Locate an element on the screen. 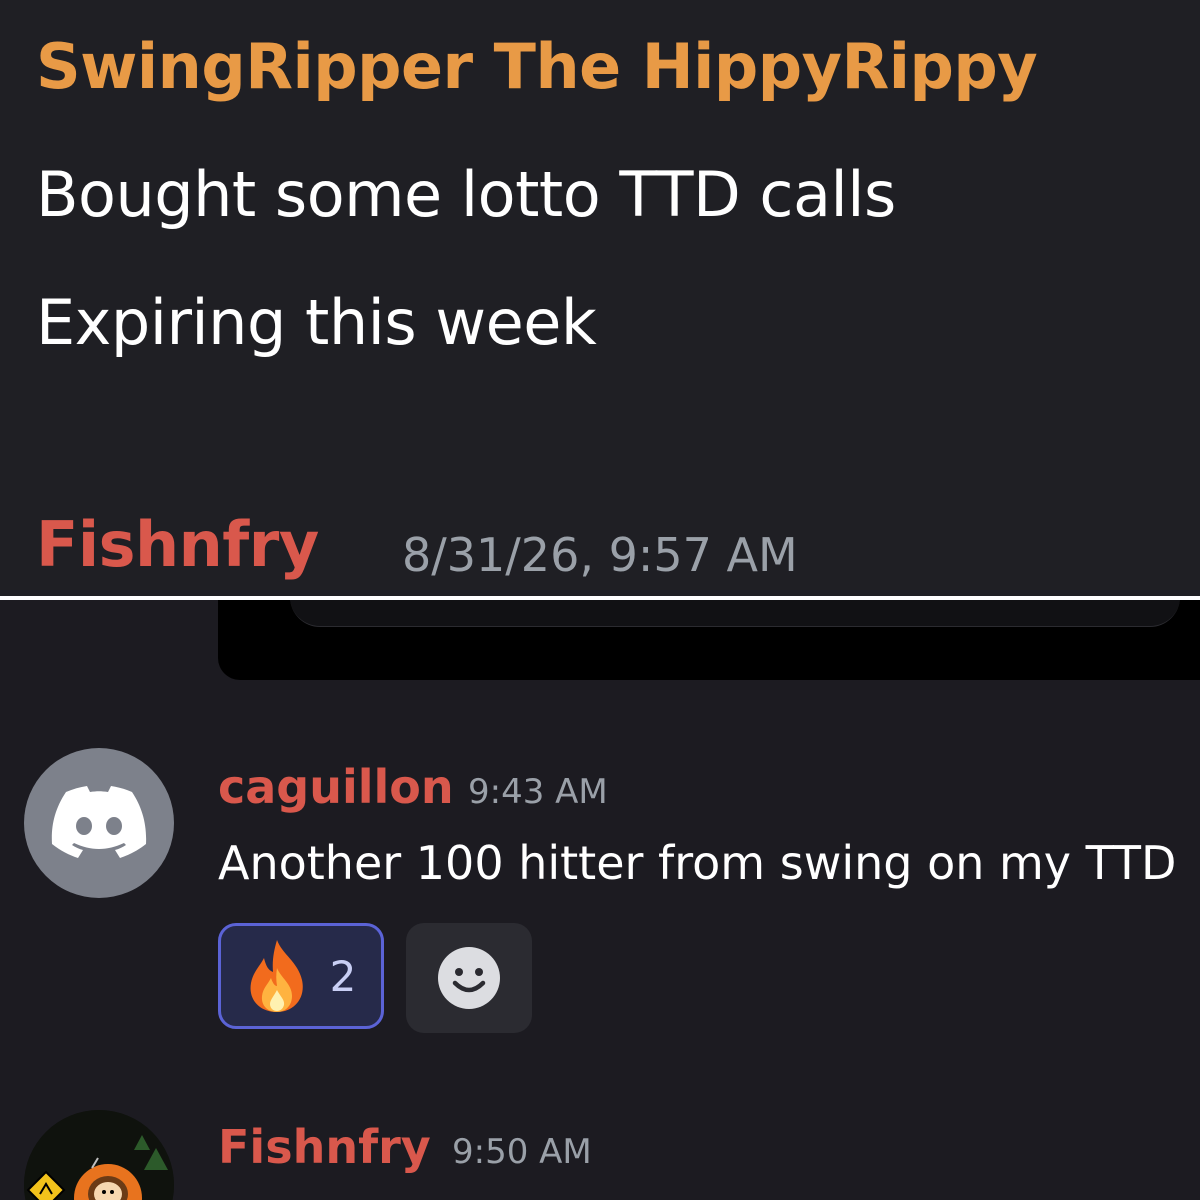  reaction-fire-button: 2 is located at coordinates (301, 976).